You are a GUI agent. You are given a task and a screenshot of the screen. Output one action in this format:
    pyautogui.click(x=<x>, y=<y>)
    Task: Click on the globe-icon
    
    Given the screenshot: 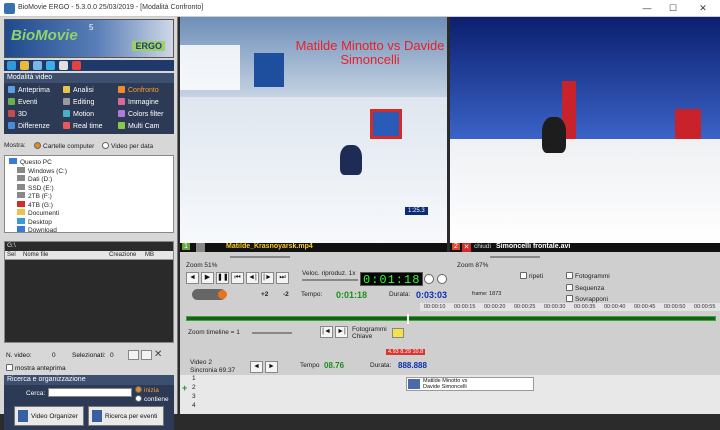 What is the action you would take?
    pyautogui.click(x=11, y=65)
    